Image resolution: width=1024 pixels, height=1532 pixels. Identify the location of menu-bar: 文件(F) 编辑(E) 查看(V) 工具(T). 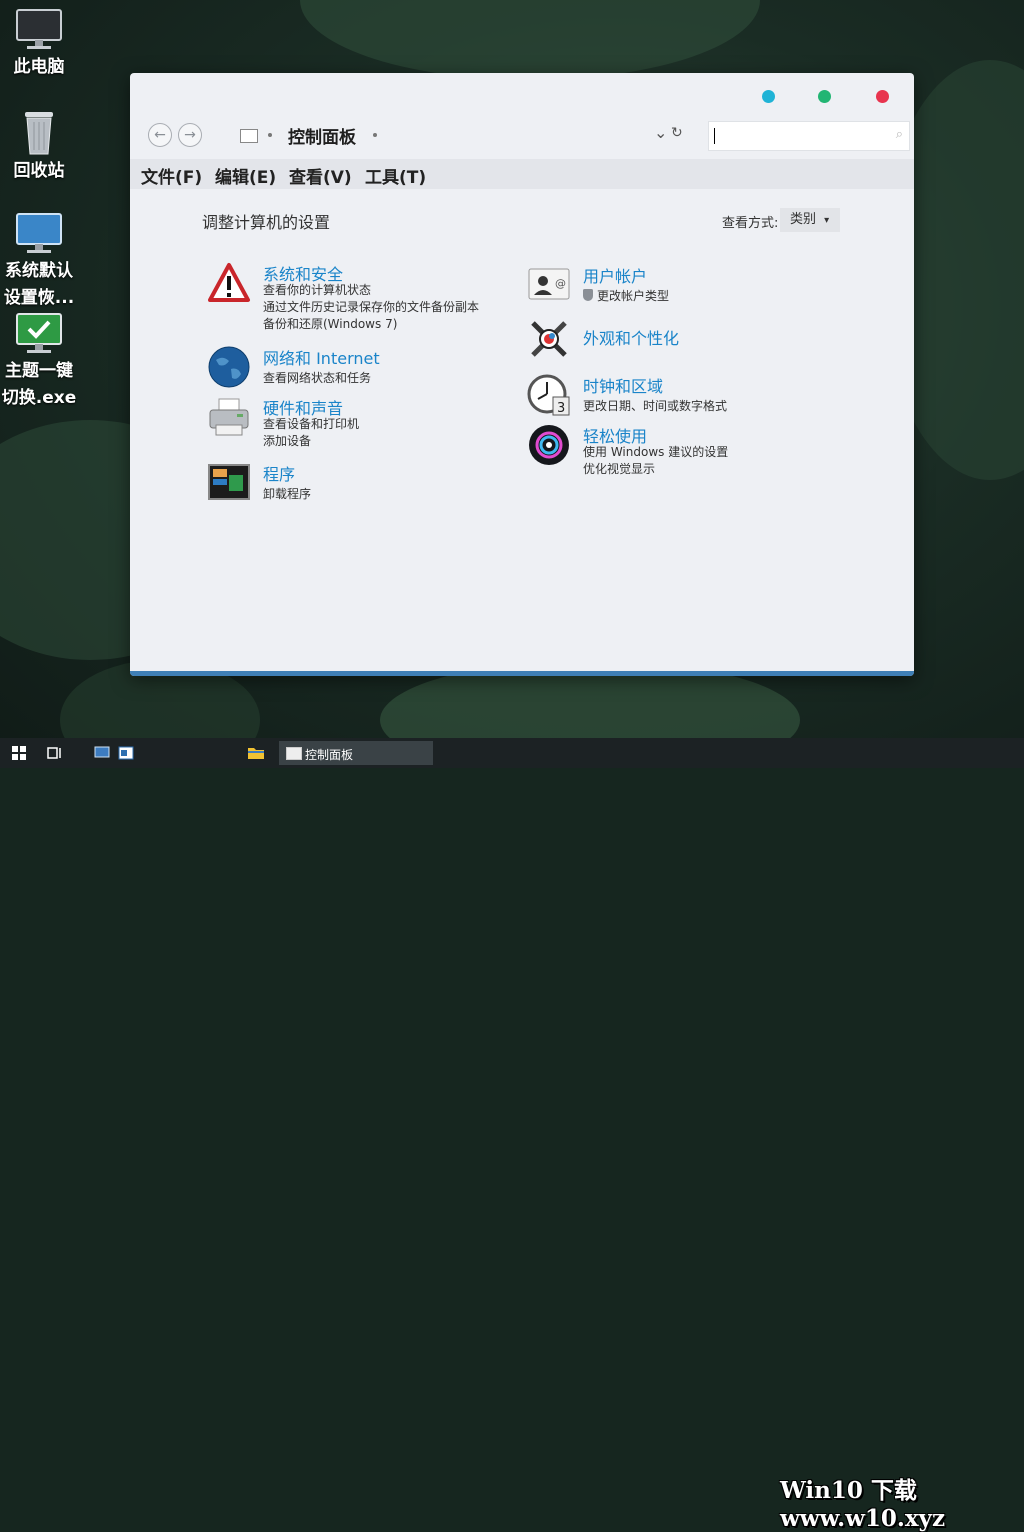
(522, 174).